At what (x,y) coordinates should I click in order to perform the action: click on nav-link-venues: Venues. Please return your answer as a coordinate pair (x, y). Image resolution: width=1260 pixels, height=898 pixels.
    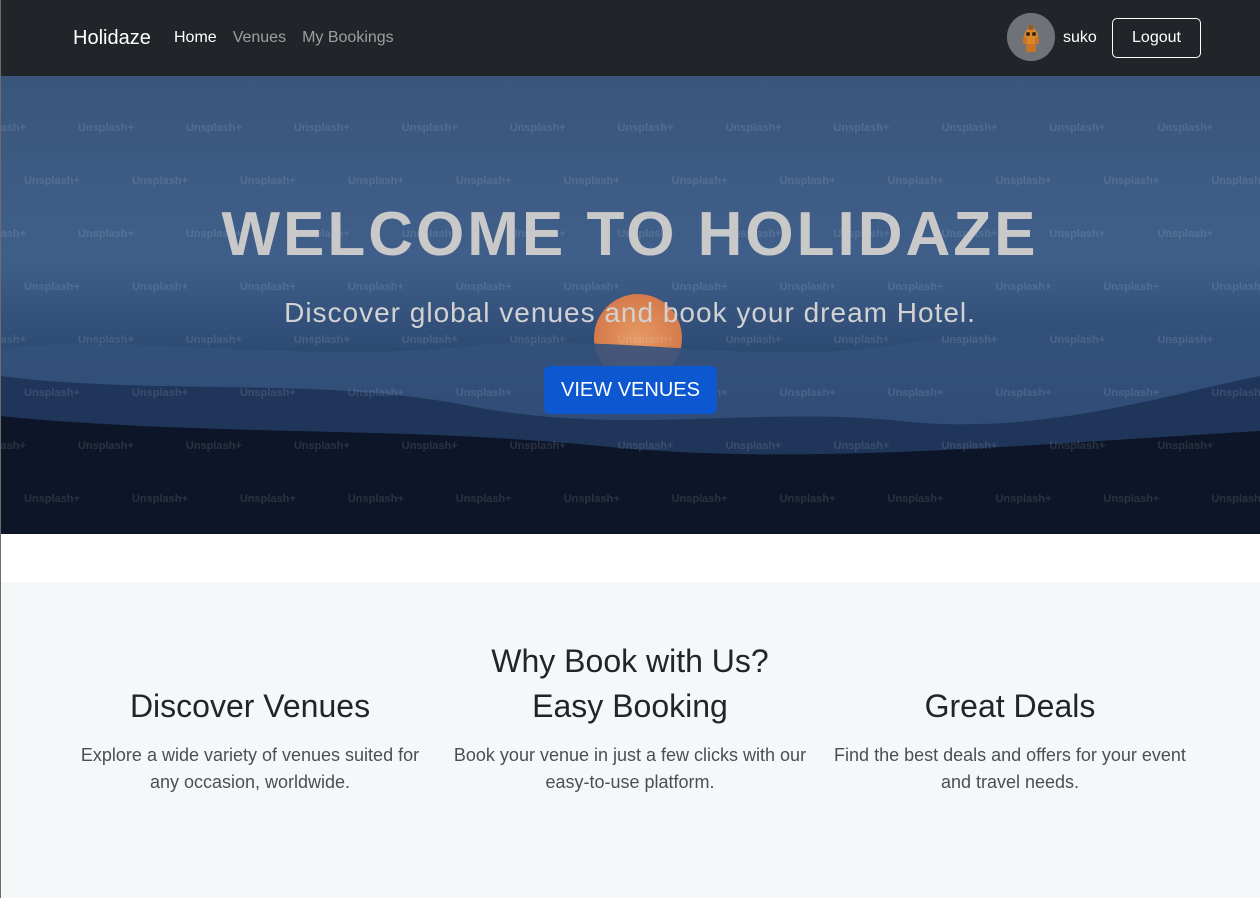
    Looking at the image, I should click on (259, 38).